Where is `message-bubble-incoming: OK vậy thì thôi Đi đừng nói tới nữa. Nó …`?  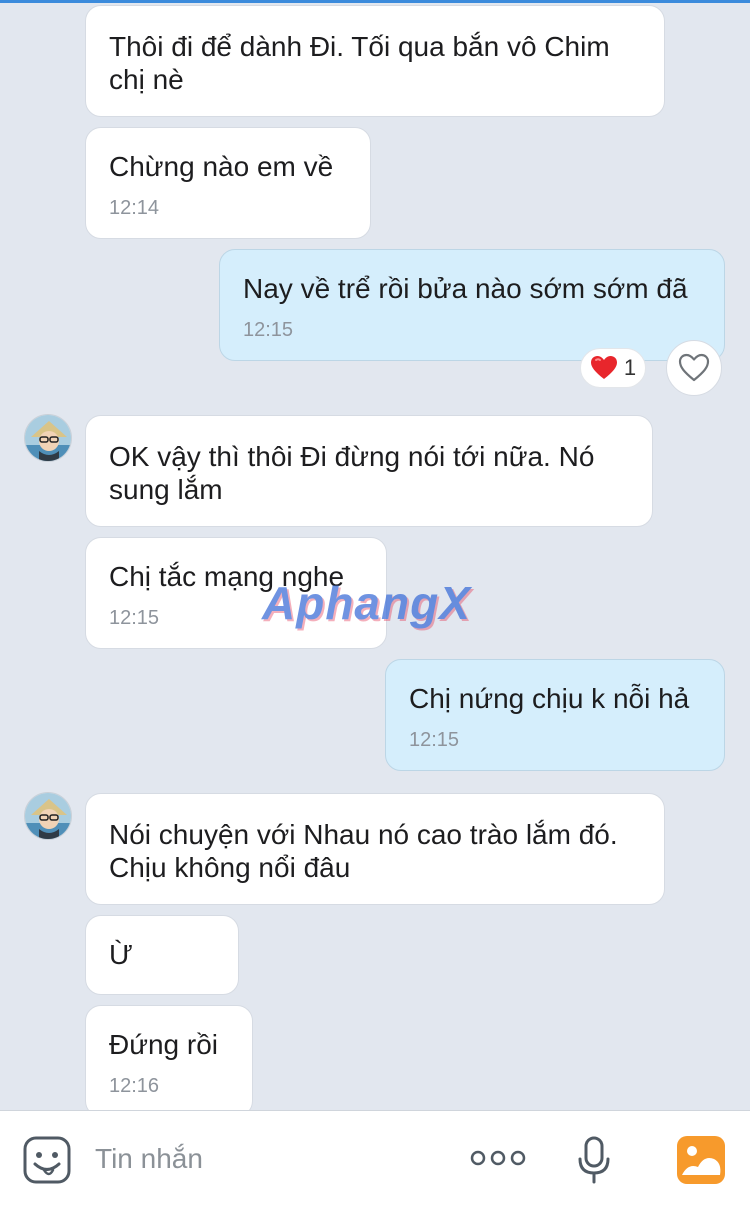 message-bubble-incoming: OK vậy thì thôi Đi đừng nói tới nữa. Nó … is located at coordinates (369, 471).